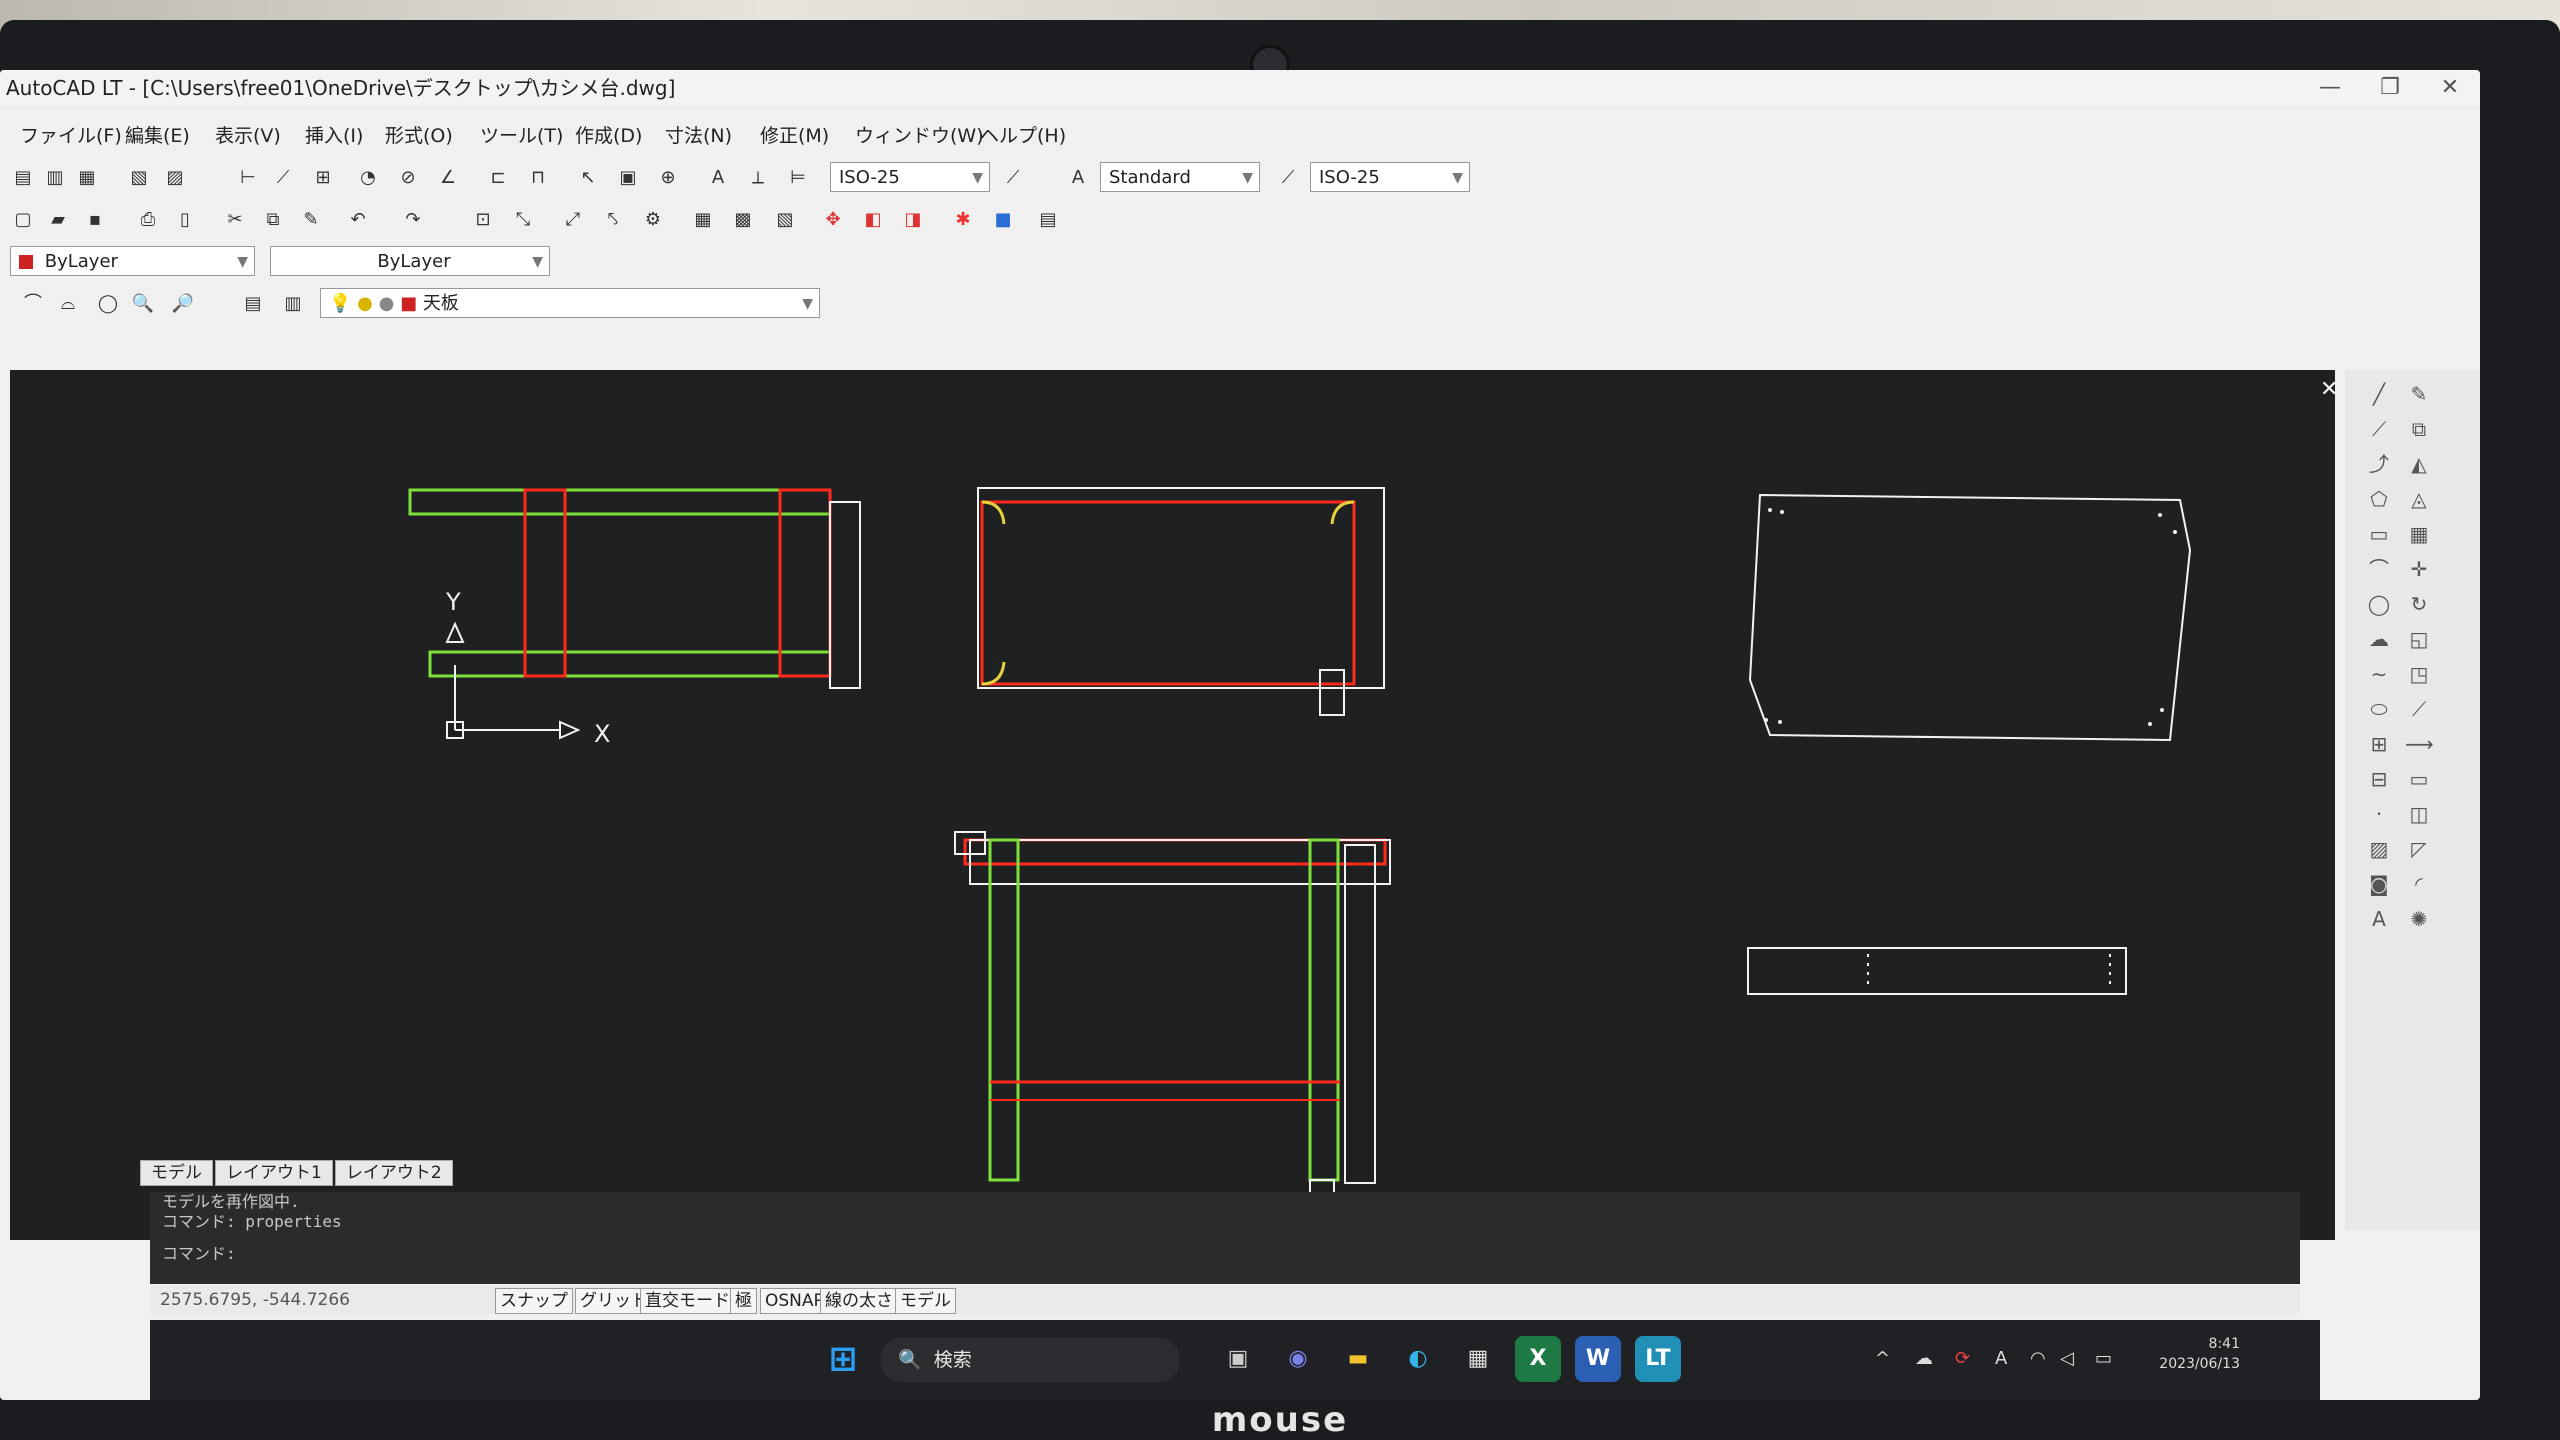  I want to click on sync-icon: ⟳, so click(1962, 1358).